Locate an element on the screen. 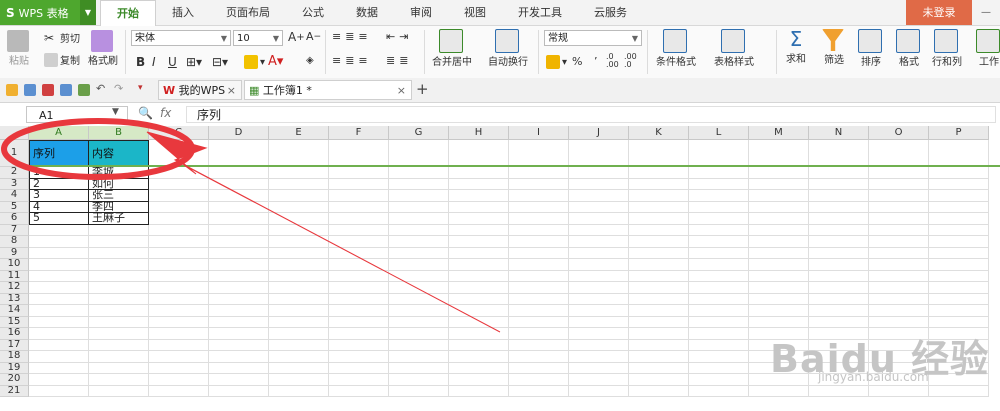  merge-center-button: 合并居中 is located at coordinates (452, 48).